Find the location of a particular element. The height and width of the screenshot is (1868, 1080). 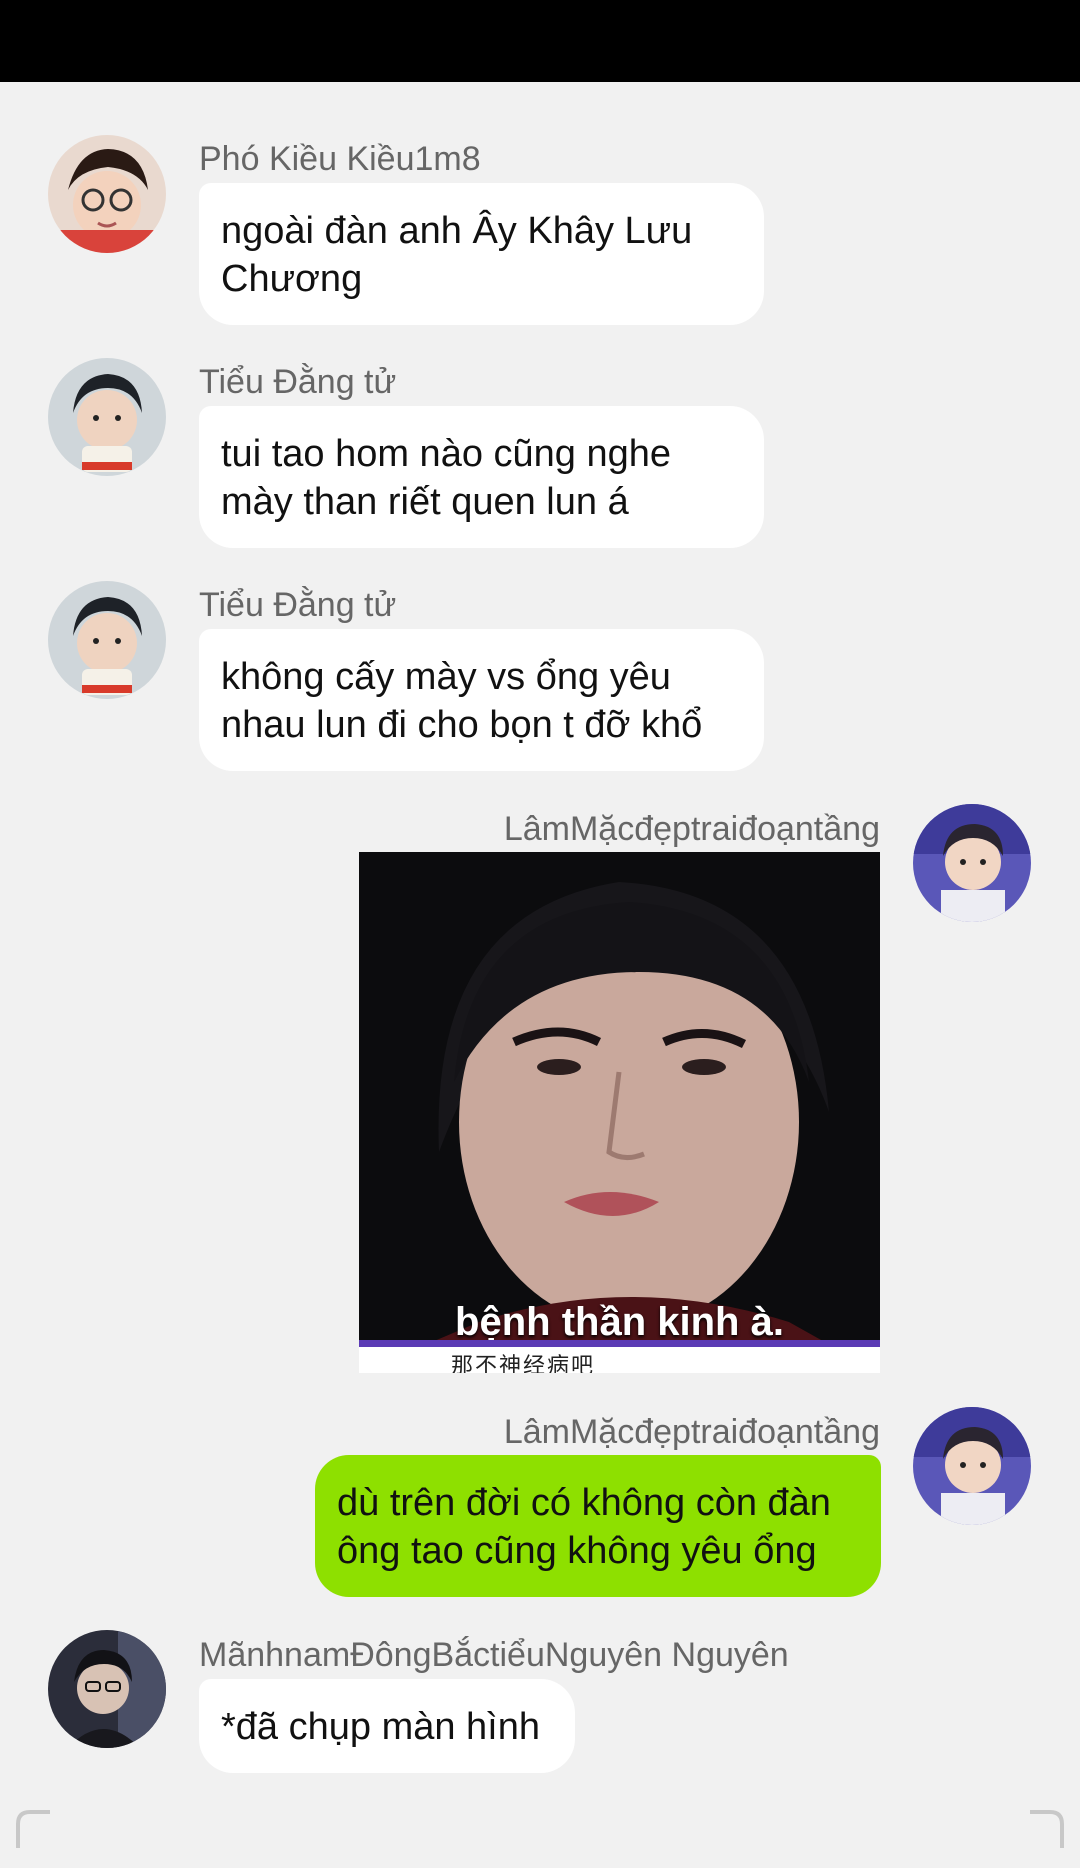

avatar-boy-dark-icon is located at coordinates (107, 1689).